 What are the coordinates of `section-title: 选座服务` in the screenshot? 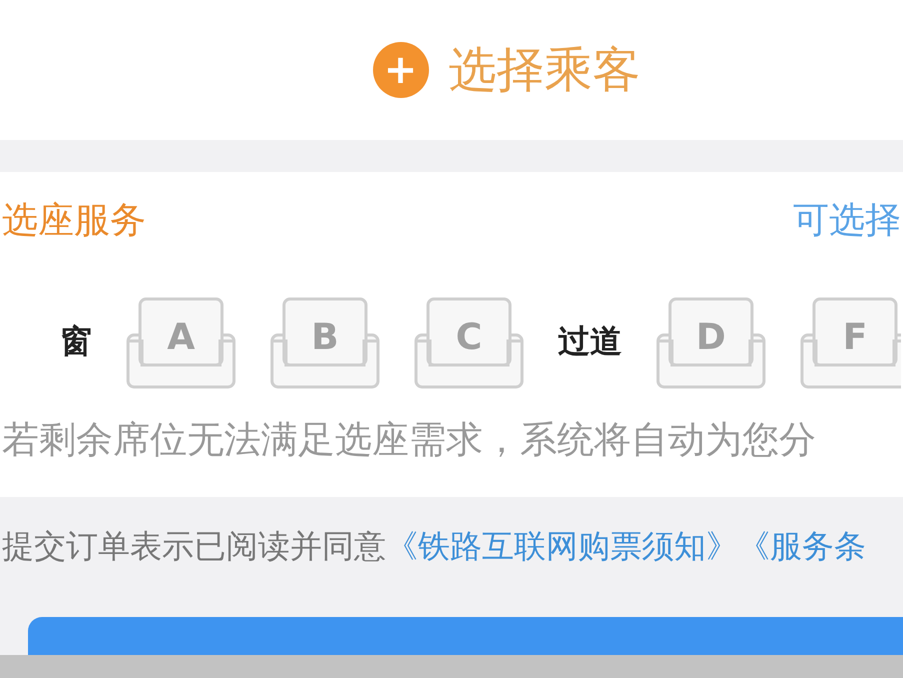 It's located at (74, 221).